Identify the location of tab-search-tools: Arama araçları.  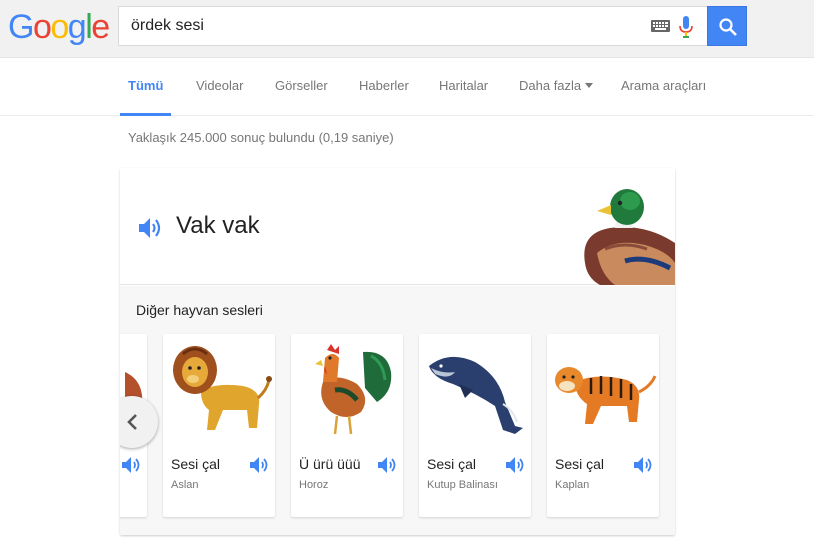
(663, 87).